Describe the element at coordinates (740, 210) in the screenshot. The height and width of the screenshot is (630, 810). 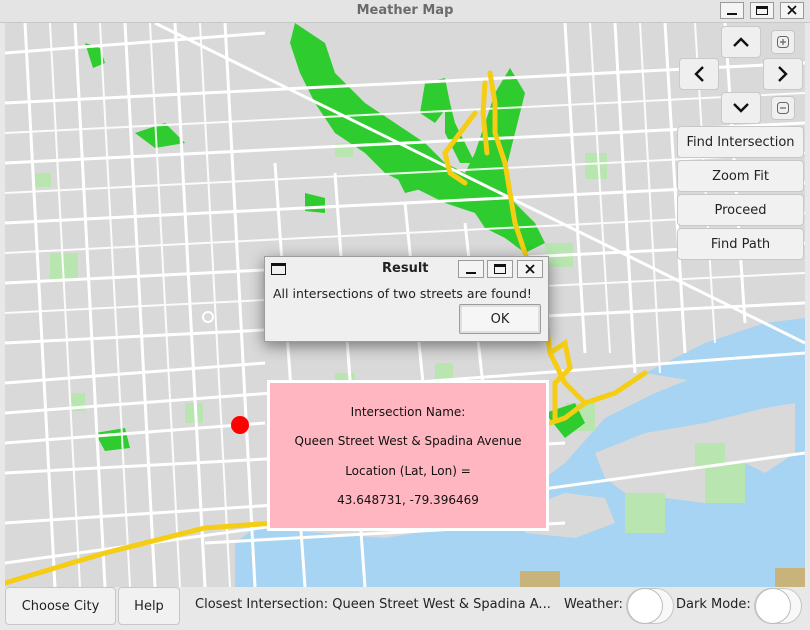
I see `proceed-button: Proceed` at that location.